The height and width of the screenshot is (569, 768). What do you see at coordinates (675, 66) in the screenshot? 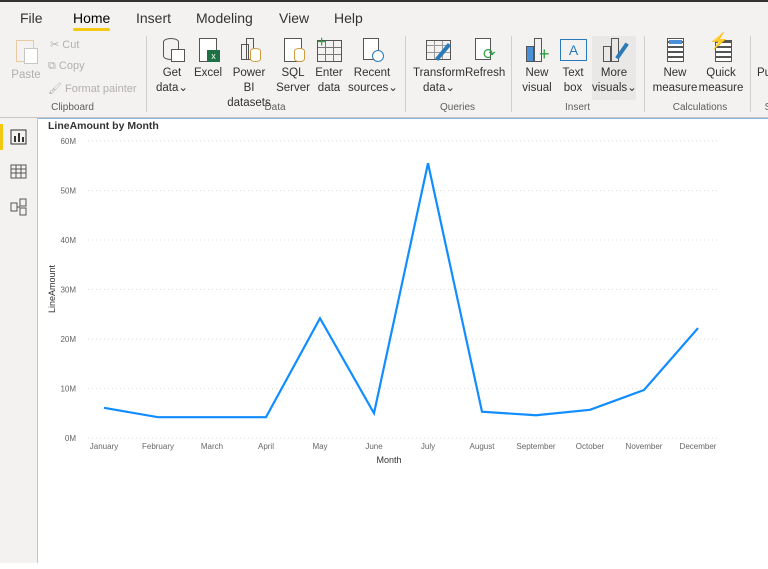
I see `new-measure-button: Newmeasure` at bounding box center [675, 66].